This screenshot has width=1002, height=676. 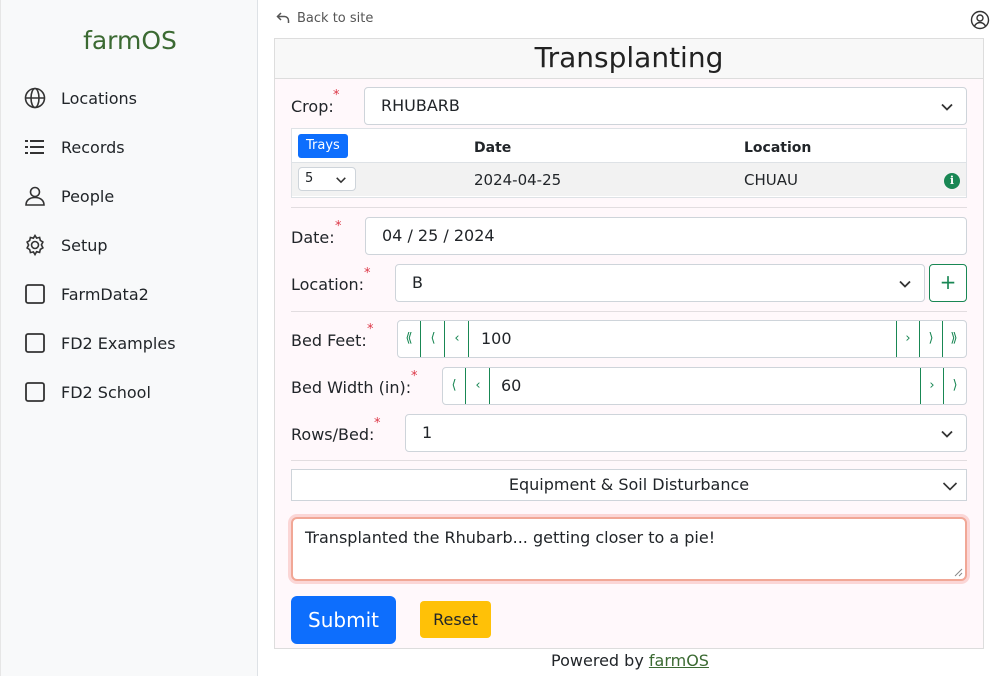 What do you see at coordinates (666, 236) in the screenshot?
I see `date-input: 04 / 25 / 2024` at bounding box center [666, 236].